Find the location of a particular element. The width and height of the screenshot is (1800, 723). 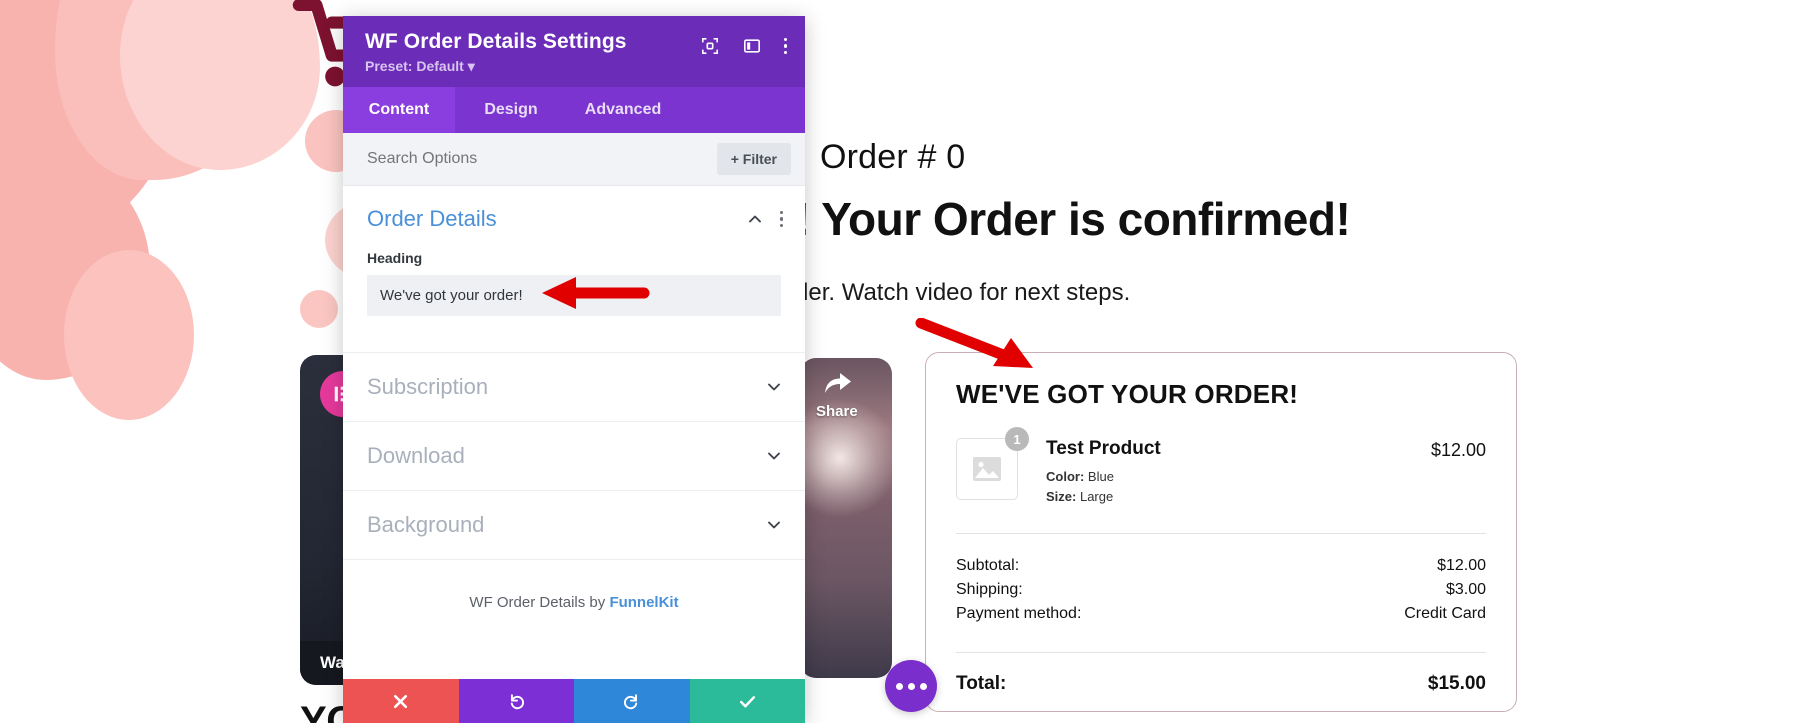

save-button is located at coordinates (747, 701).